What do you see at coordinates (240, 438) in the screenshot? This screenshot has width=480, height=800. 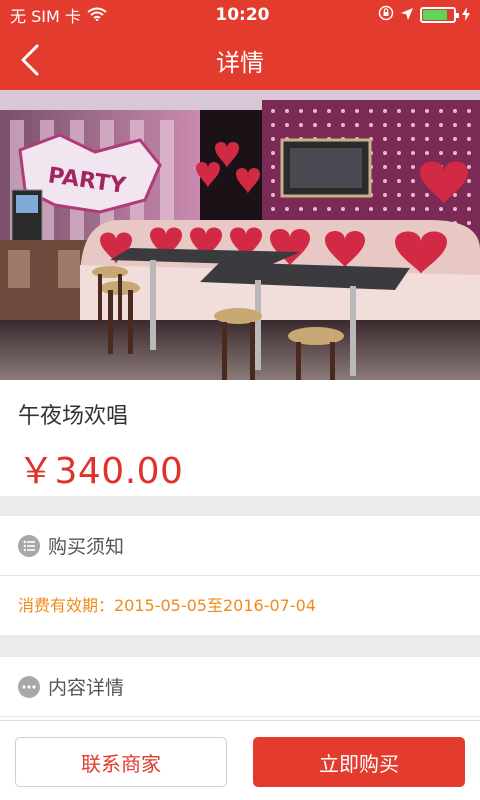 I see `product-info: 午夜场欢唱 ￥340.00` at bounding box center [240, 438].